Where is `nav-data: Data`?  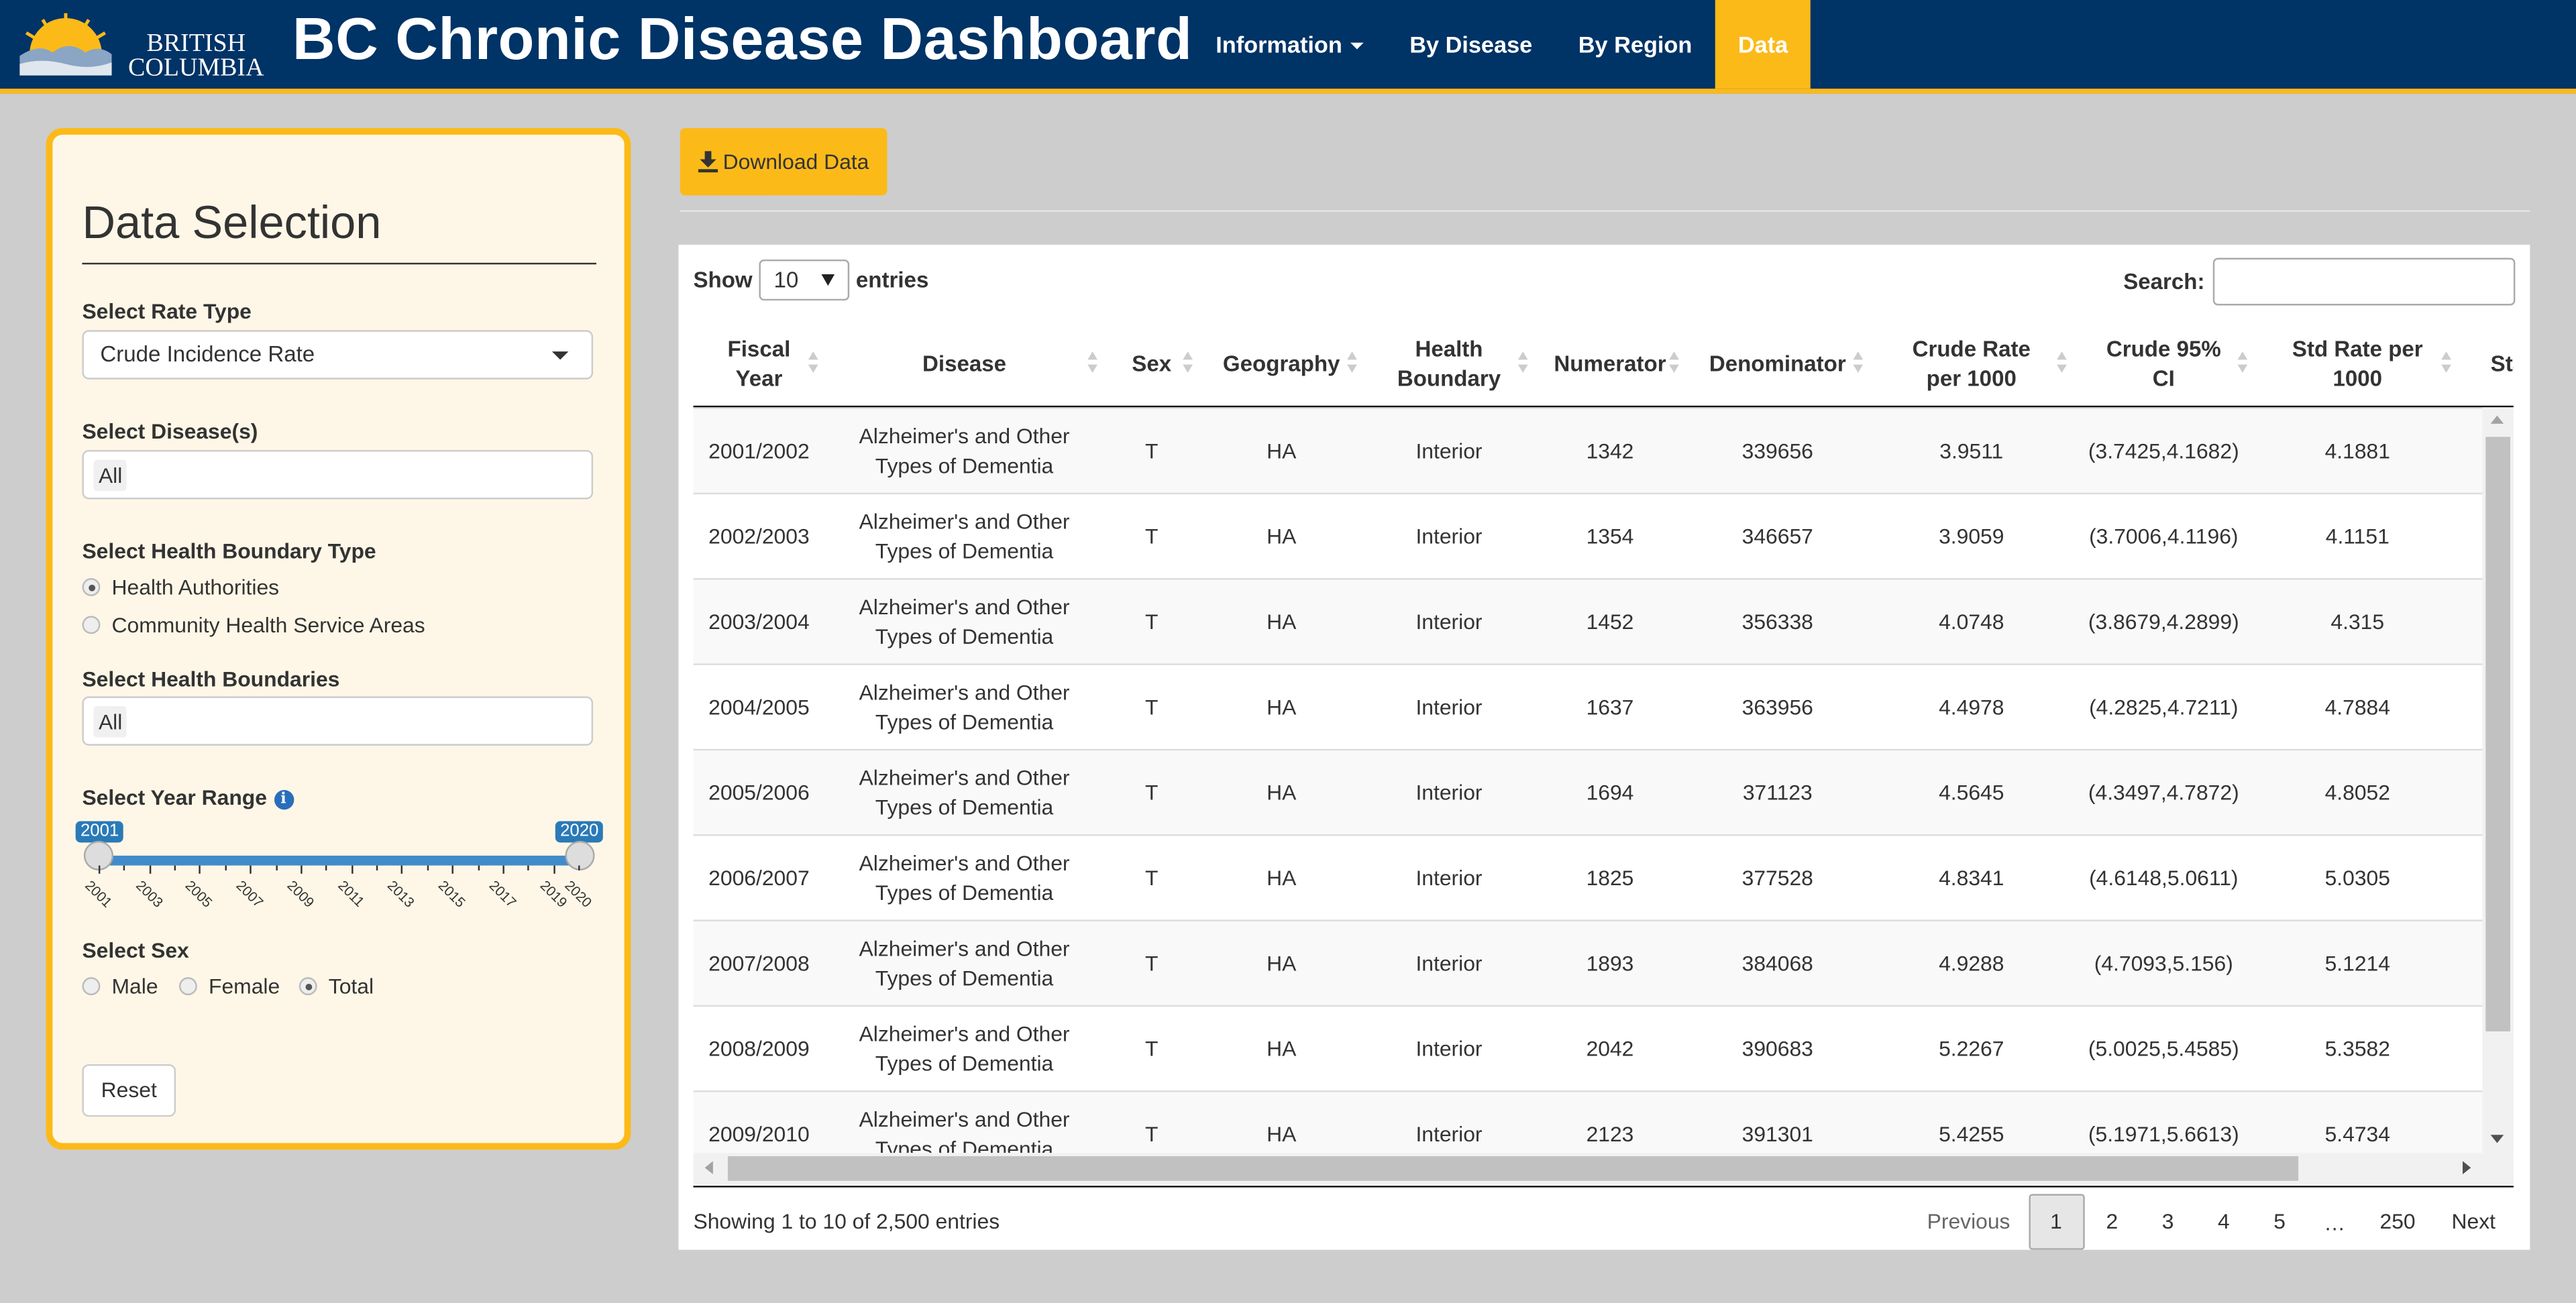 nav-data: Data is located at coordinates (1763, 44).